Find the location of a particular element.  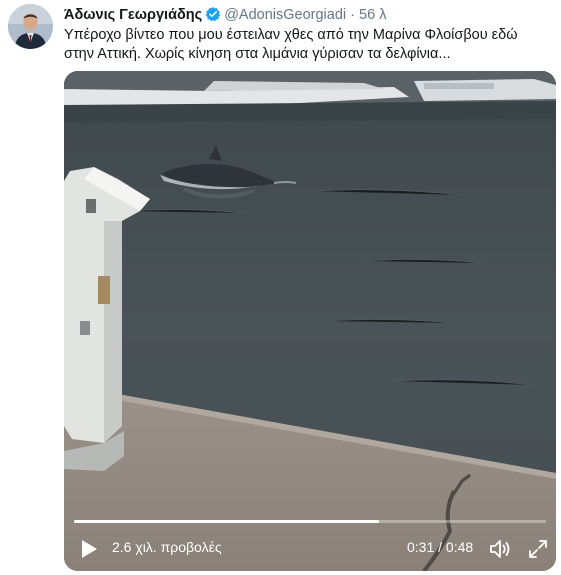

avatar-photo is located at coordinates (30, 26).